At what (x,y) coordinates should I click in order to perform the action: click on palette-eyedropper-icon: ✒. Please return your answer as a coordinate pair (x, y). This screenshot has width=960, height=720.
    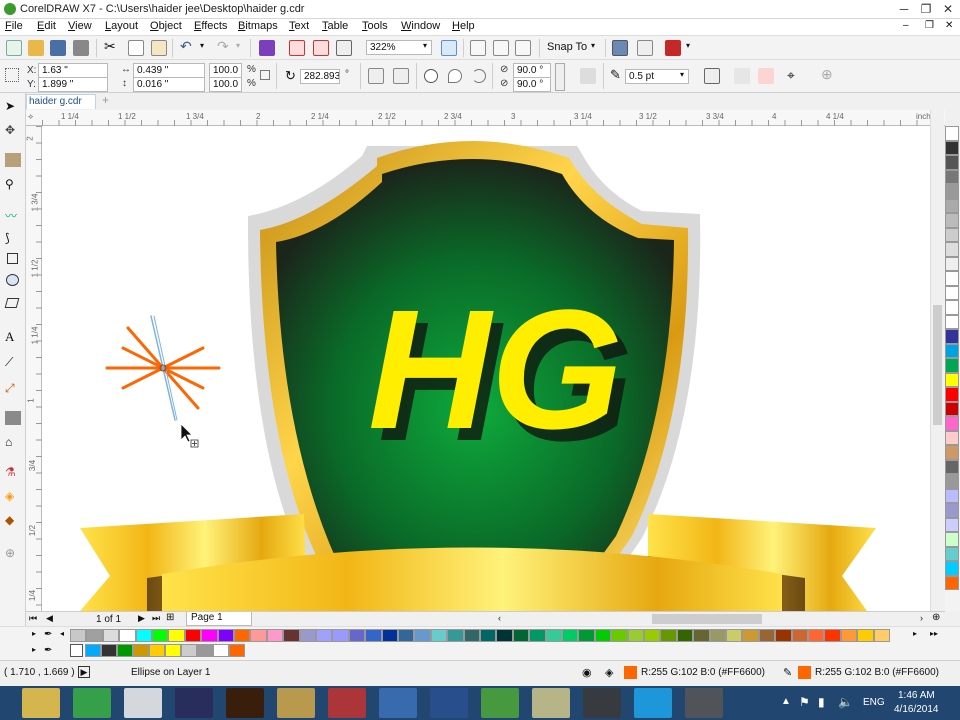
    Looking at the image, I should click on (48, 634).